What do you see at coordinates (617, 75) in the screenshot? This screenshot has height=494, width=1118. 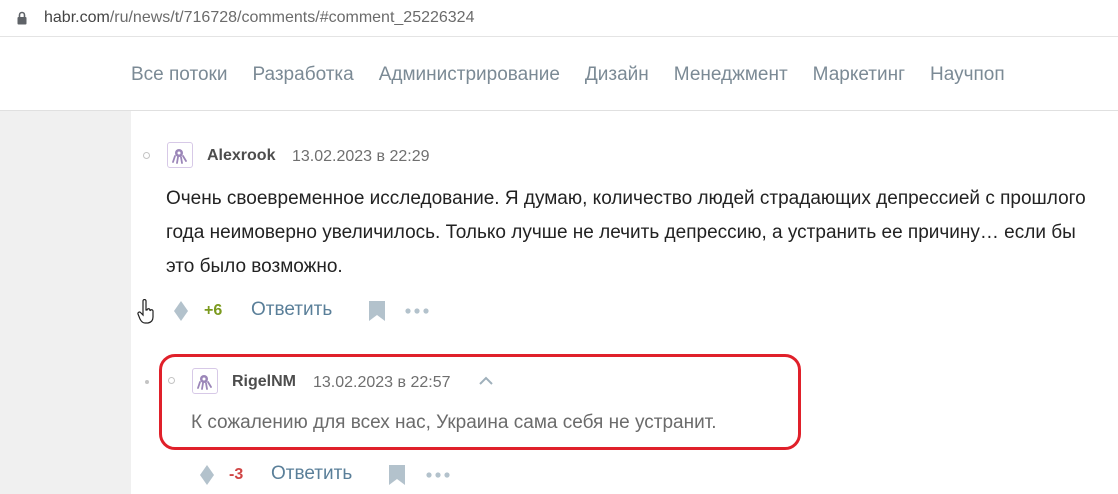 I see `nav-item-design: Дизайн` at bounding box center [617, 75].